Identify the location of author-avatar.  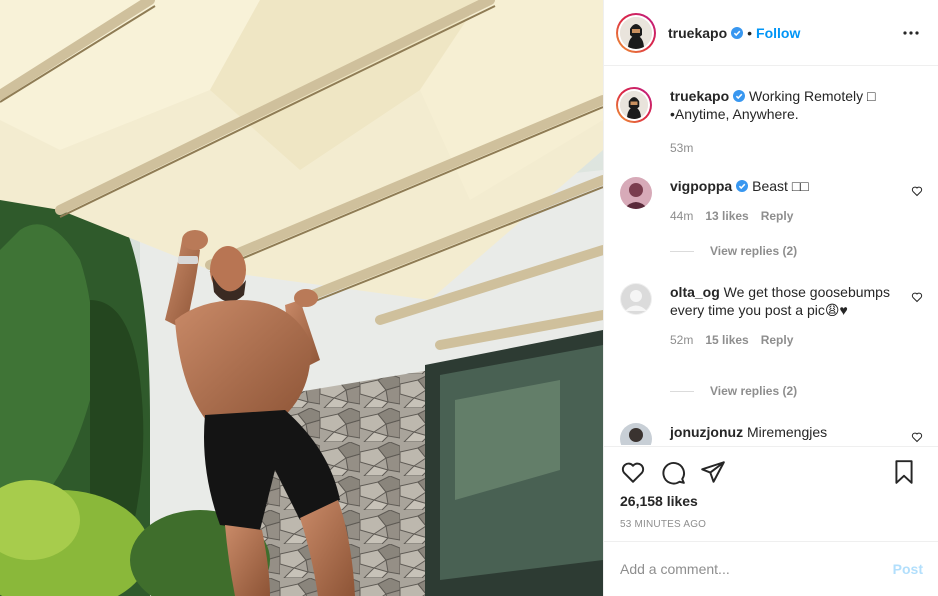
(636, 32).